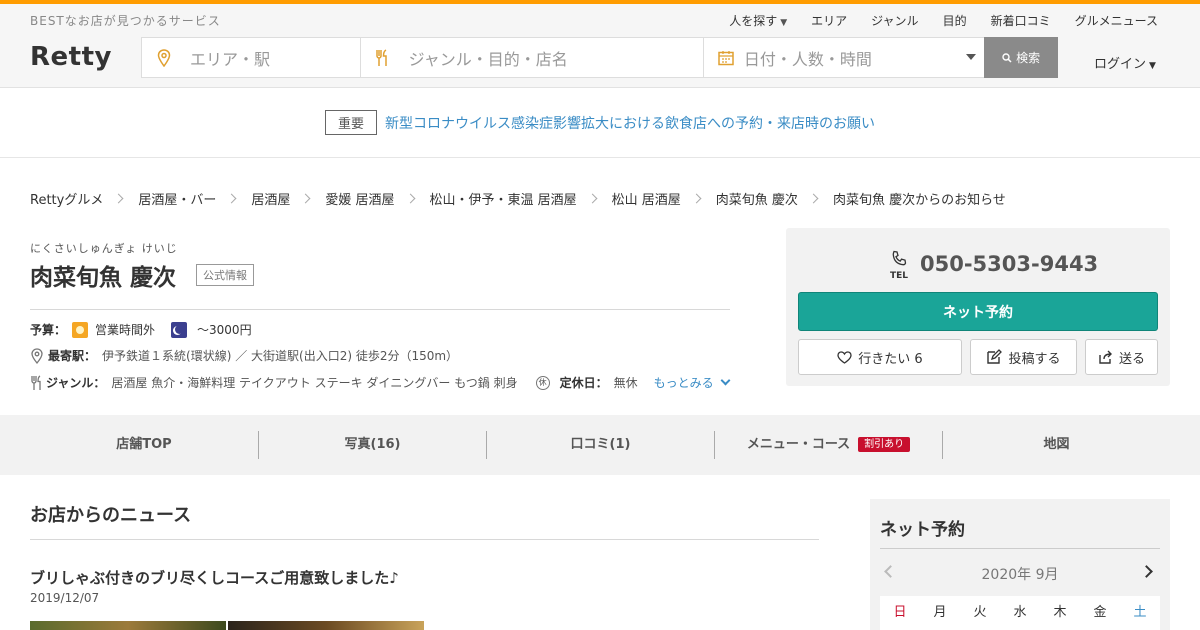 The width and height of the screenshot is (1200, 630). Describe the element at coordinates (125, 21) in the screenshot. I see `site-tagline: BESTなお店が見つかるサービス` at that location.